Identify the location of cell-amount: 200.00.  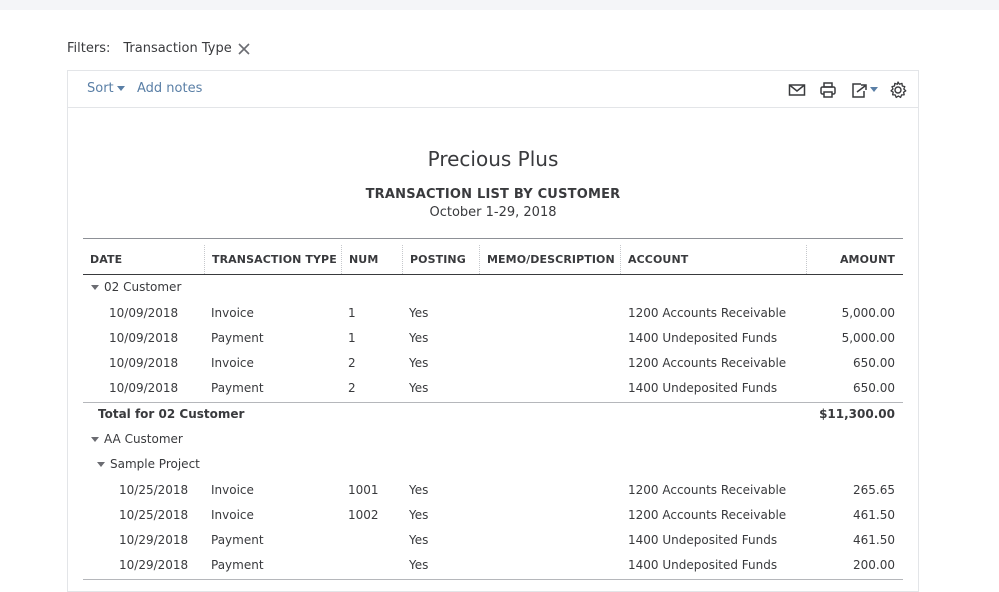
(874, 565).